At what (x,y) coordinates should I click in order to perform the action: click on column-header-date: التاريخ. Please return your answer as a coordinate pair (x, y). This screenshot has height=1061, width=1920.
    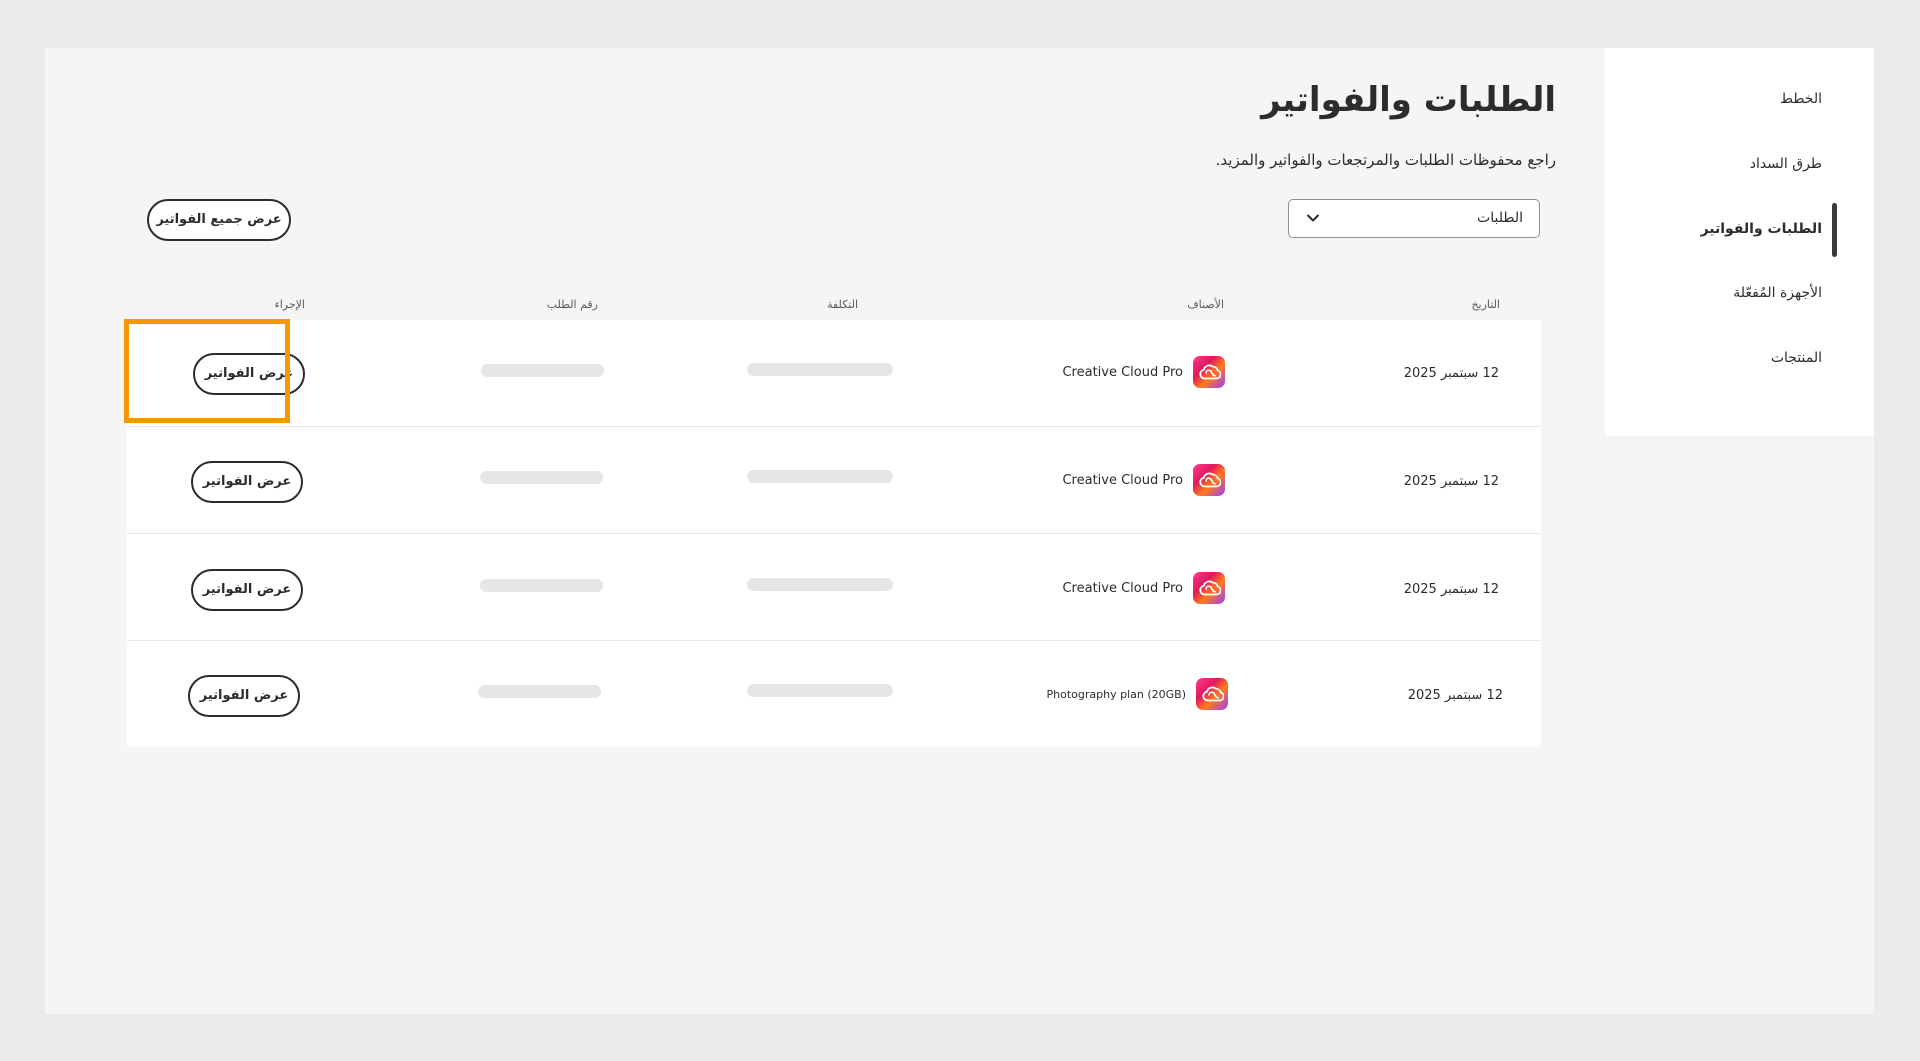
    Looking at the image, I should click on (1485, 304).